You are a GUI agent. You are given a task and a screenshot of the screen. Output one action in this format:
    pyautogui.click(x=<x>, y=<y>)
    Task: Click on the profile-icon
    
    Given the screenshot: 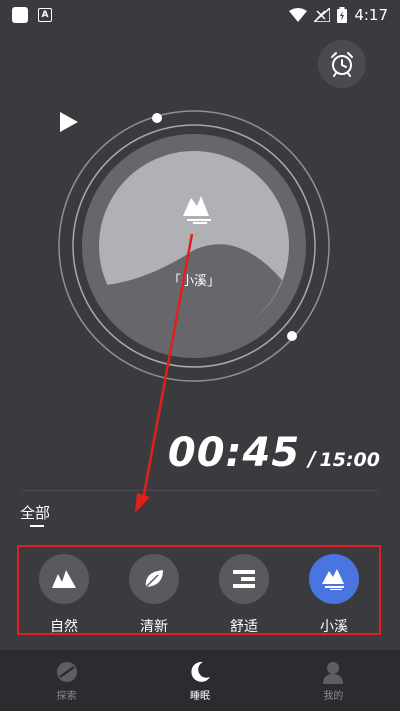 What is the action you would take?
    pyautogui.click(x=333, y=672)
    